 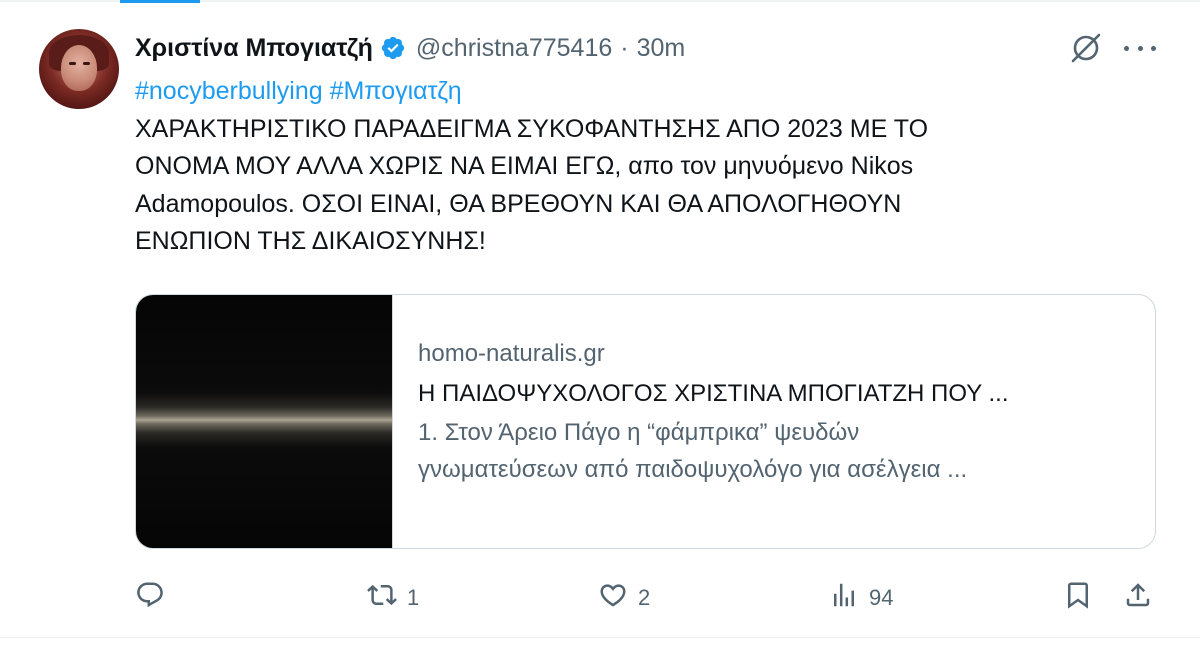 I want to click on like-button: 2, so click(x=624, y=598).